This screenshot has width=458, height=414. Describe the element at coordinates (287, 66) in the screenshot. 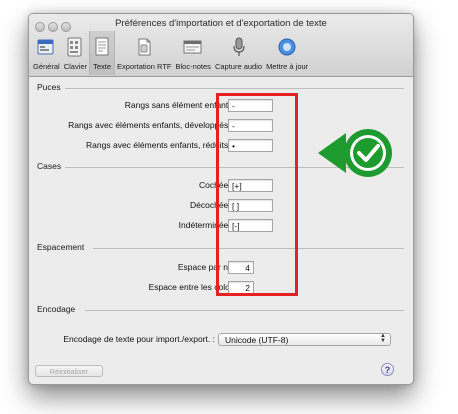

I see `tab-mettre-a-jour-label: Mettre à jour` at that location.